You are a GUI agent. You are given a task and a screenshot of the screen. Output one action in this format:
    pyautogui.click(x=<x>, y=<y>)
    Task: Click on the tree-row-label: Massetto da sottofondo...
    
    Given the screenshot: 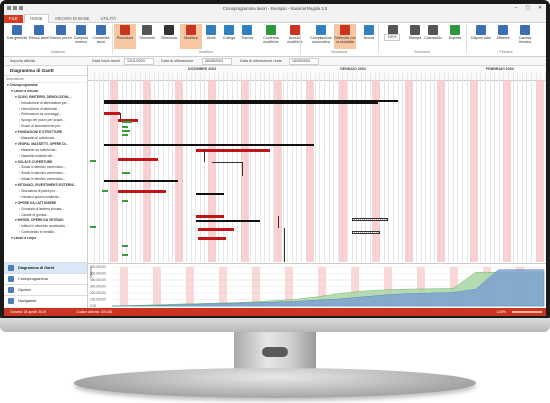 What is the action you would take?
    pyautogui.click(x=40, y=149)
    